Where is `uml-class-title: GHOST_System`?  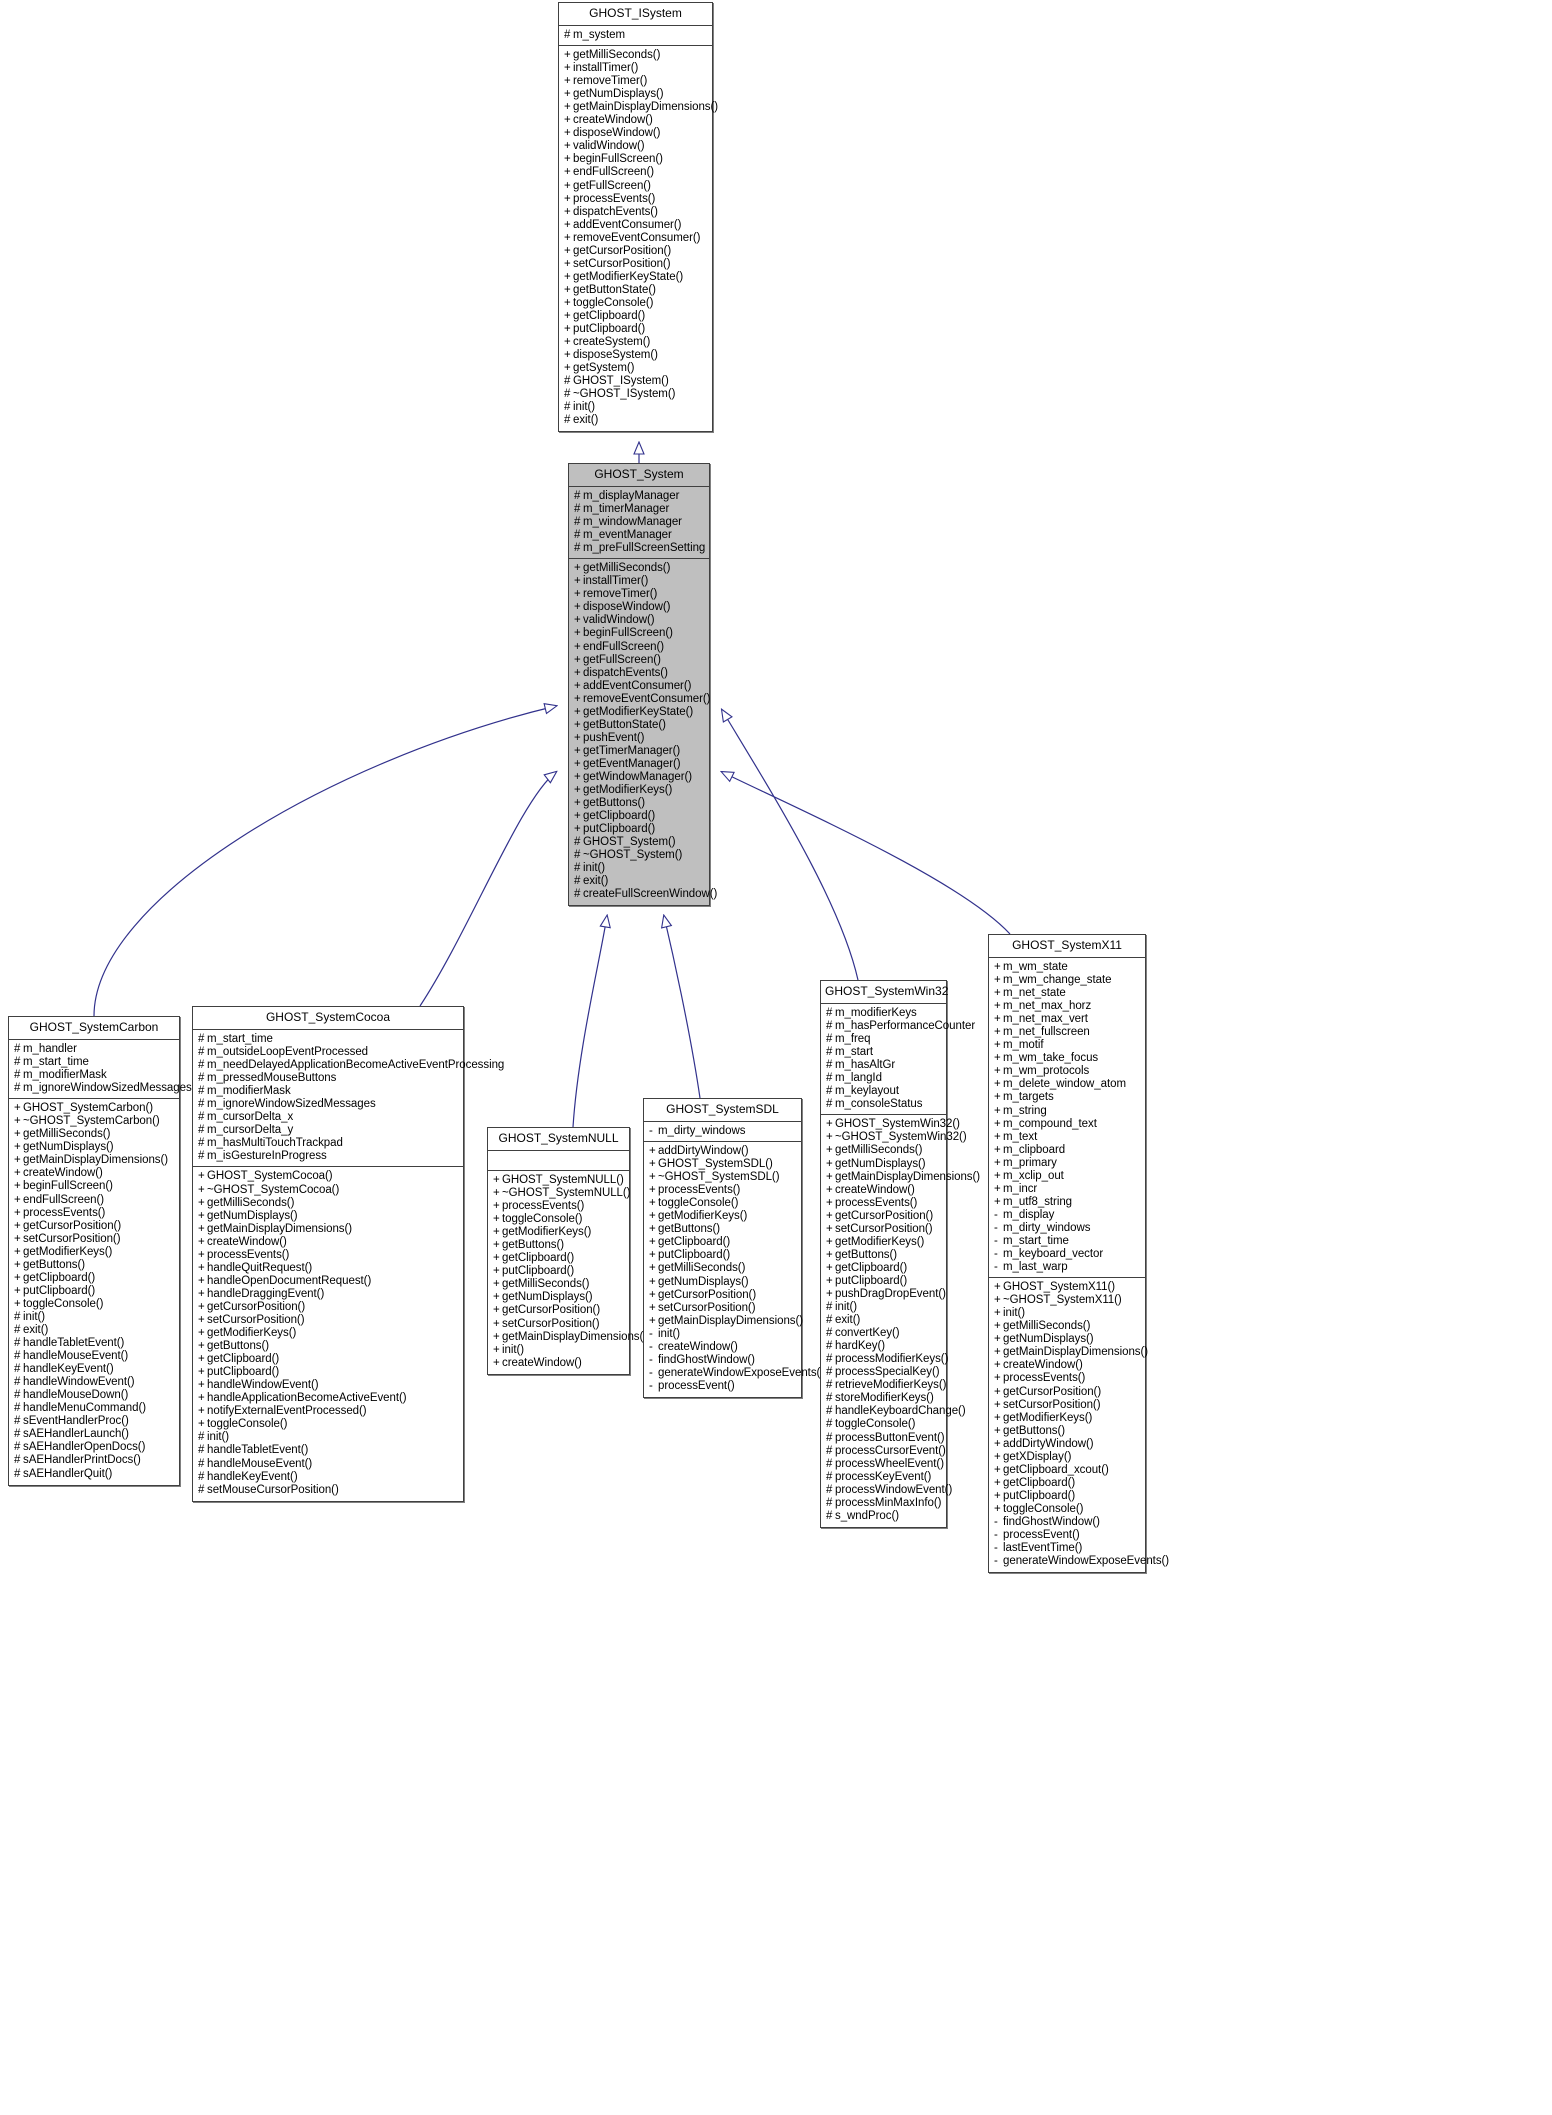 uml-class-title: GHOST_System is located at coordinates (639, 475).